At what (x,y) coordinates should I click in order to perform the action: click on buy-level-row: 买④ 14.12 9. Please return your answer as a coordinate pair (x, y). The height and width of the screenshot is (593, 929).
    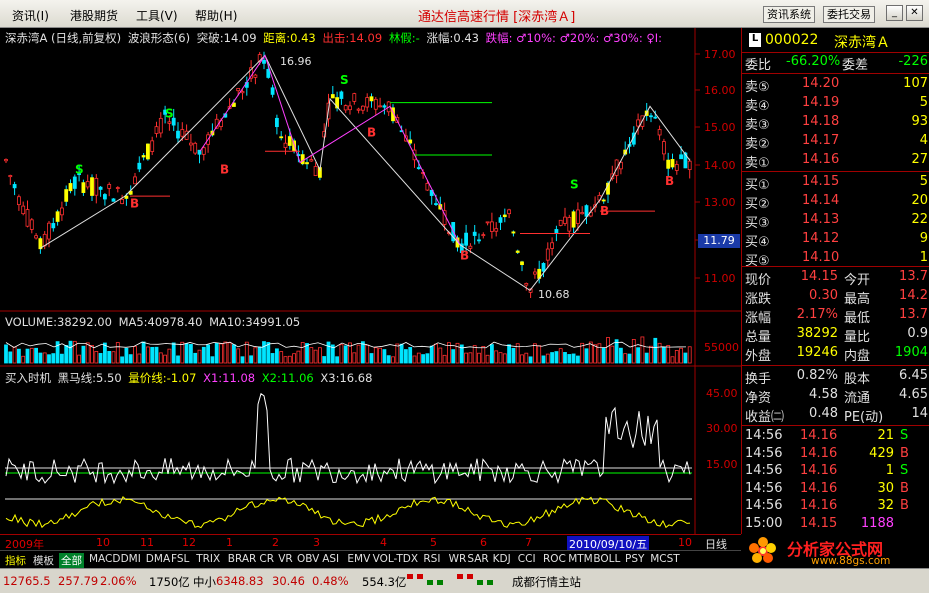
    Looking at the image, I should click on (835, 240).